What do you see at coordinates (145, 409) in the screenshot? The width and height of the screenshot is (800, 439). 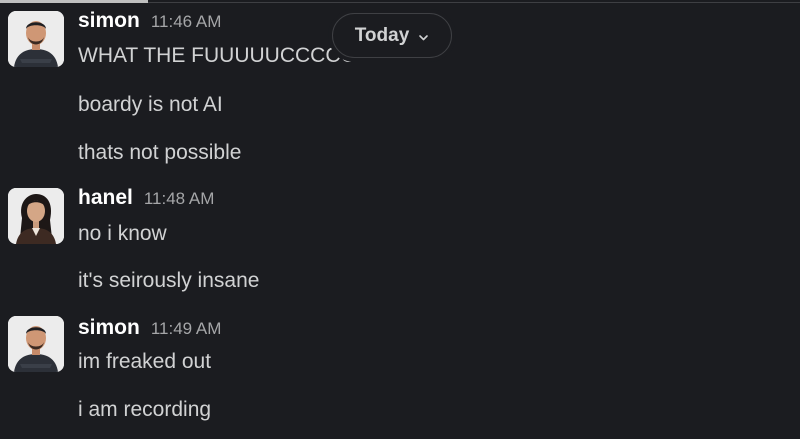 I see `message-text: i am recording` at bounding box center [145, 409].